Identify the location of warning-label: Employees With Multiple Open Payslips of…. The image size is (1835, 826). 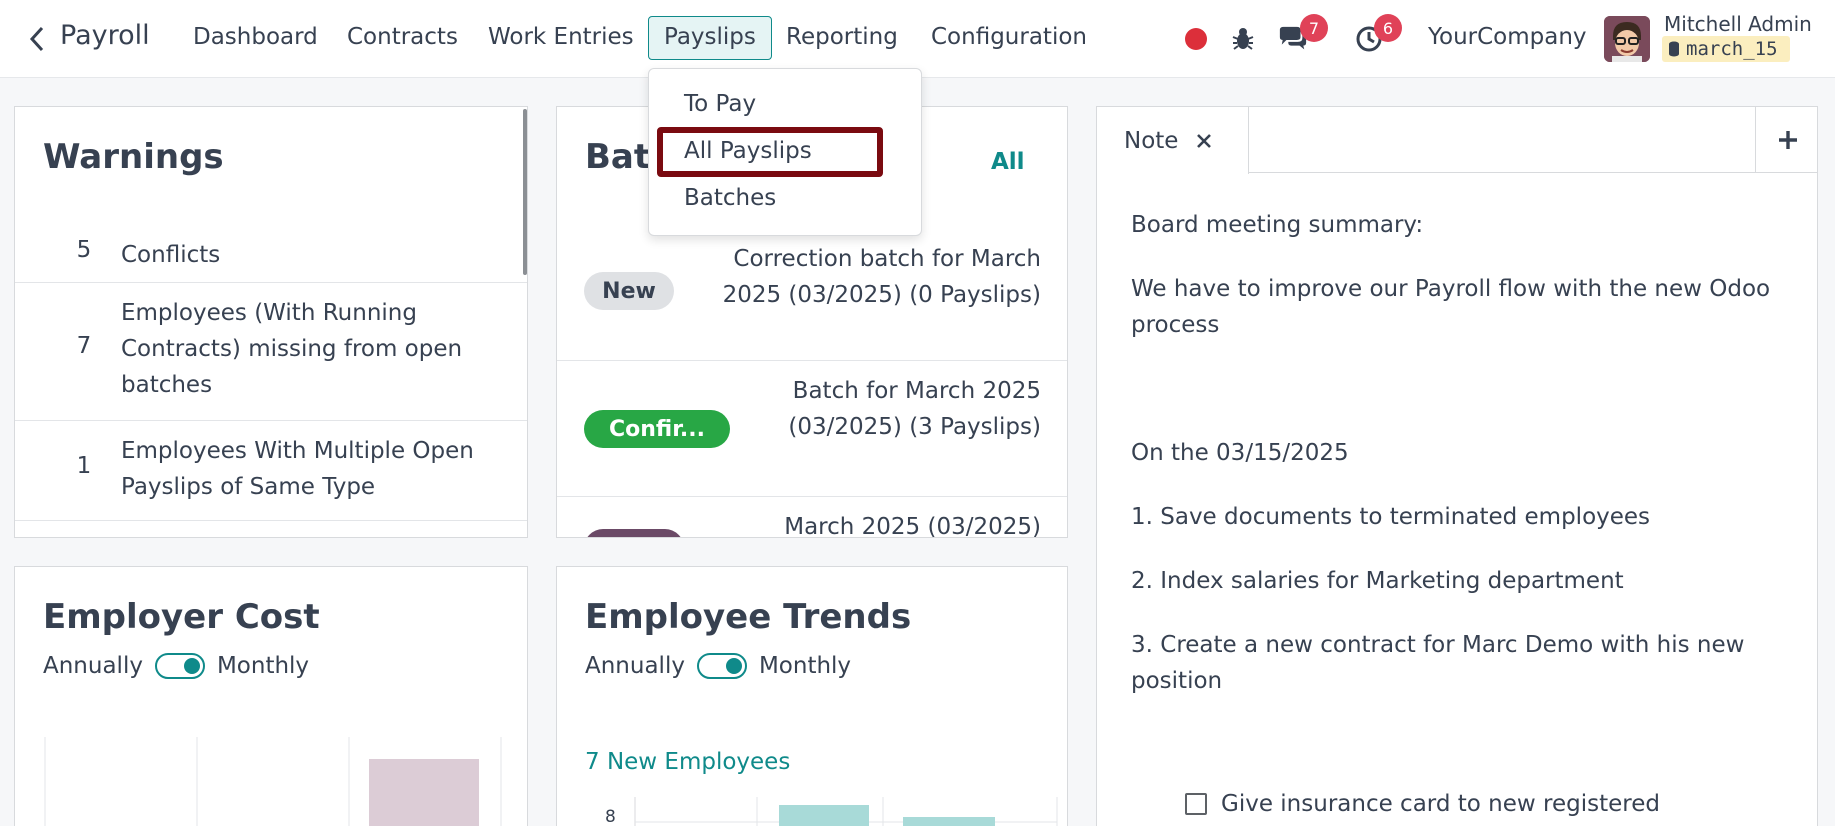
(297, 469).